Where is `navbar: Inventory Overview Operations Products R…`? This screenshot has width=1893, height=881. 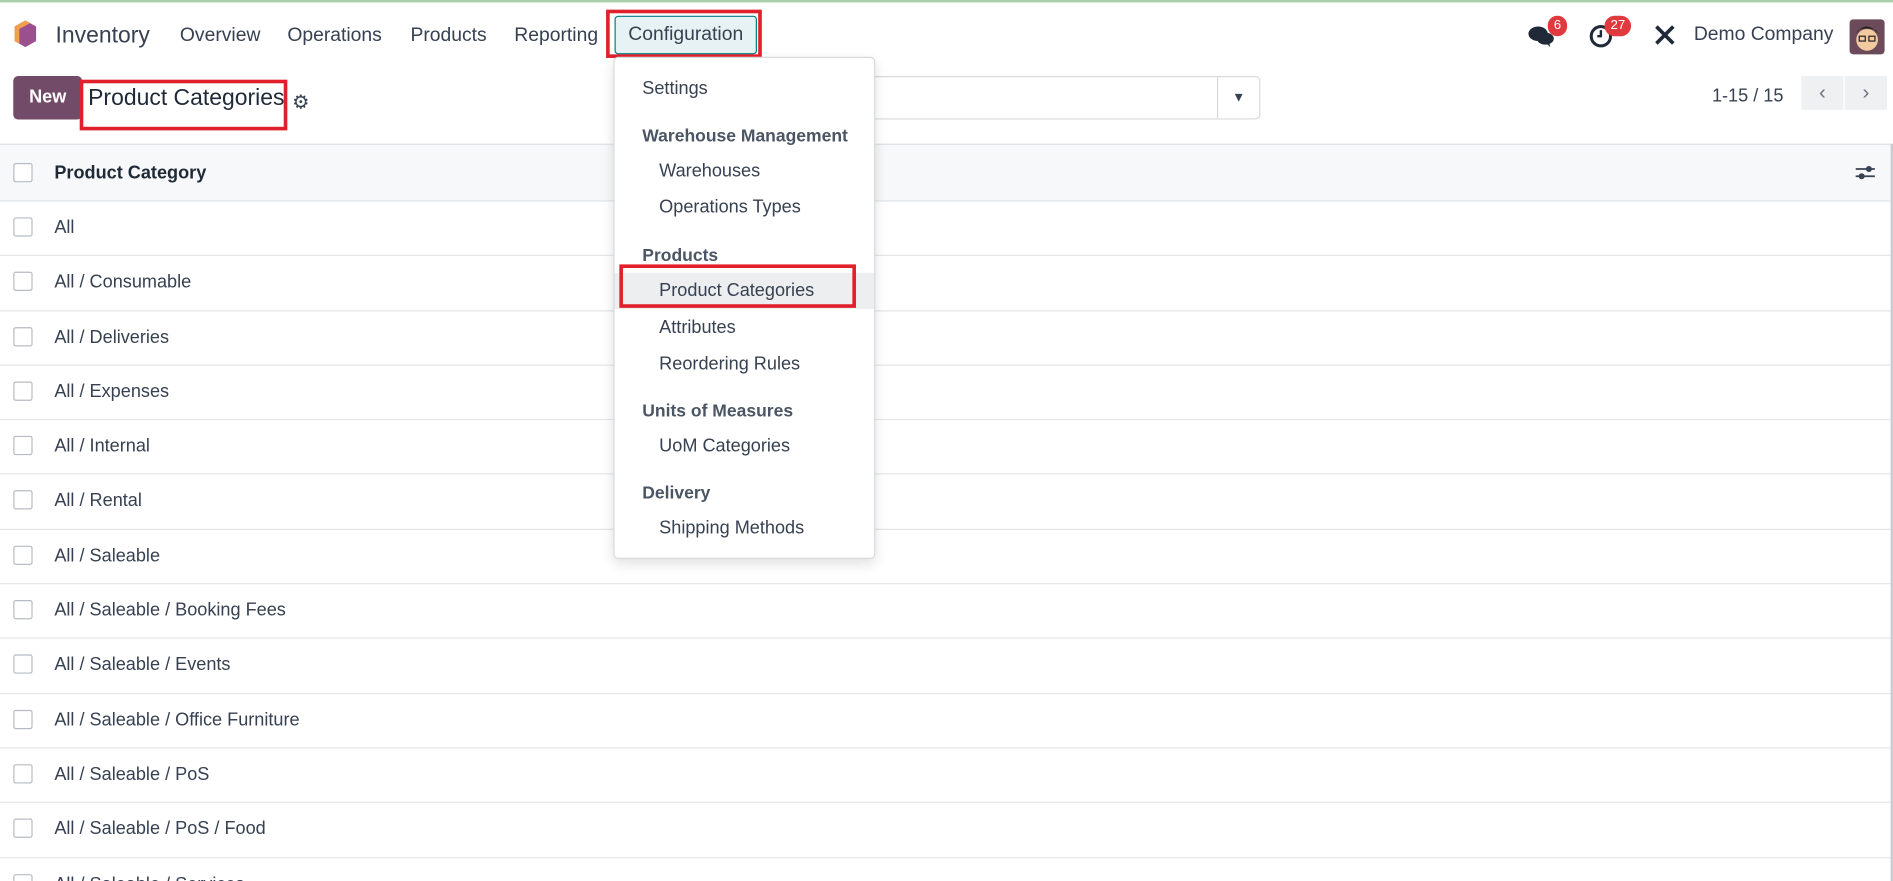
navbar: Inventory Overview Operations Products R… is located at coordinates (946, 33).